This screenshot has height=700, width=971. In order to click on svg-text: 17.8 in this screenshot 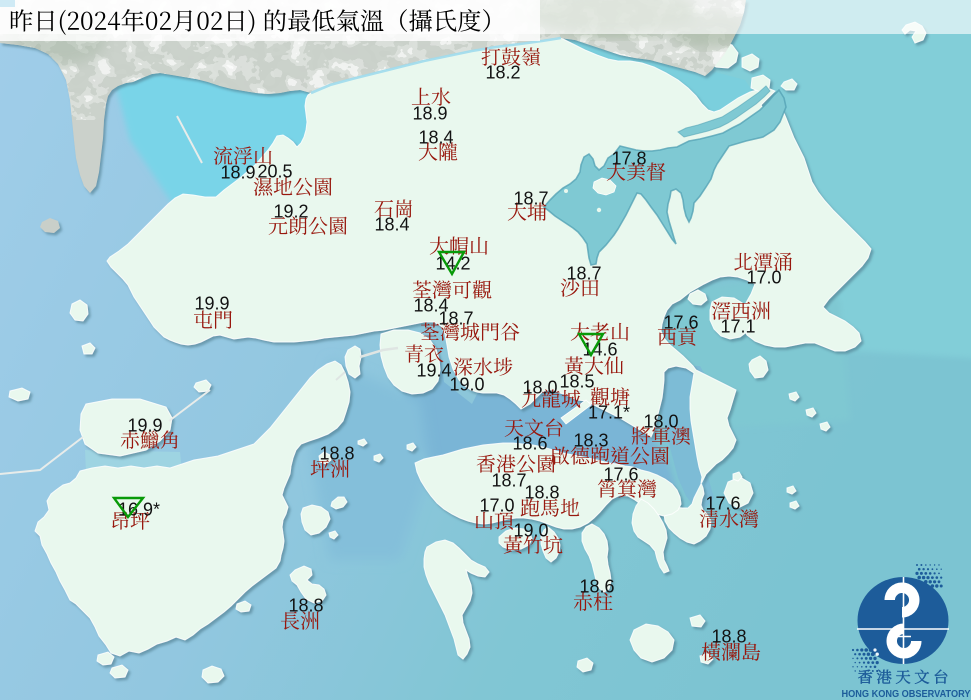, I will do `click(628, 159)`.